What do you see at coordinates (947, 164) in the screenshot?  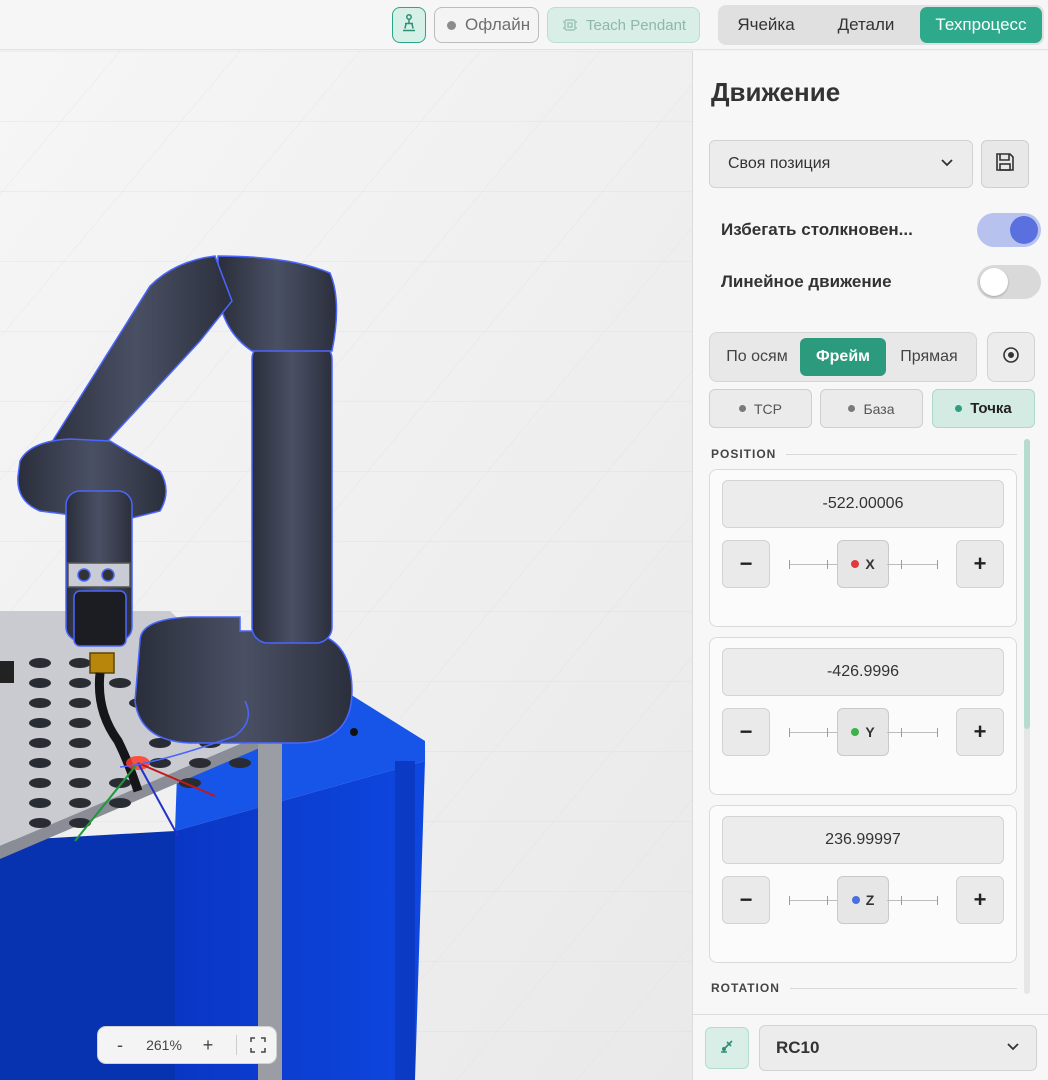 I see `chevron-down-icon` at bounding box center [947, 164].